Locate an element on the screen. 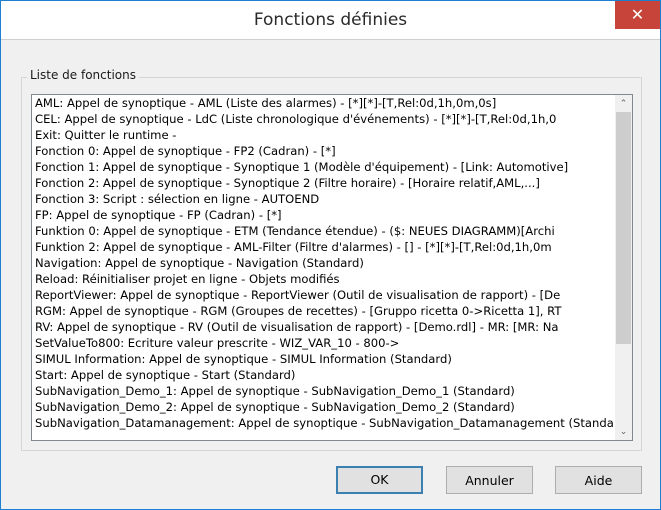 This screenshot has height=510, width=661. list-item: Exit: Quitter le runtime - is located at coordinates (324, 135).